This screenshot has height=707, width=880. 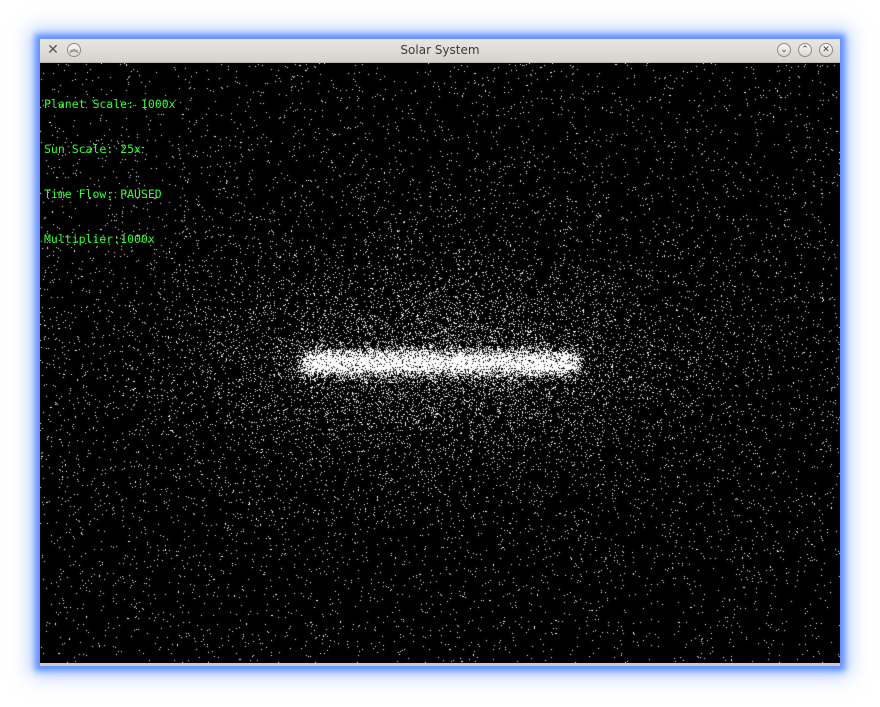 I want to click on minimize-button: ⌄, so click(x=784, y=50).